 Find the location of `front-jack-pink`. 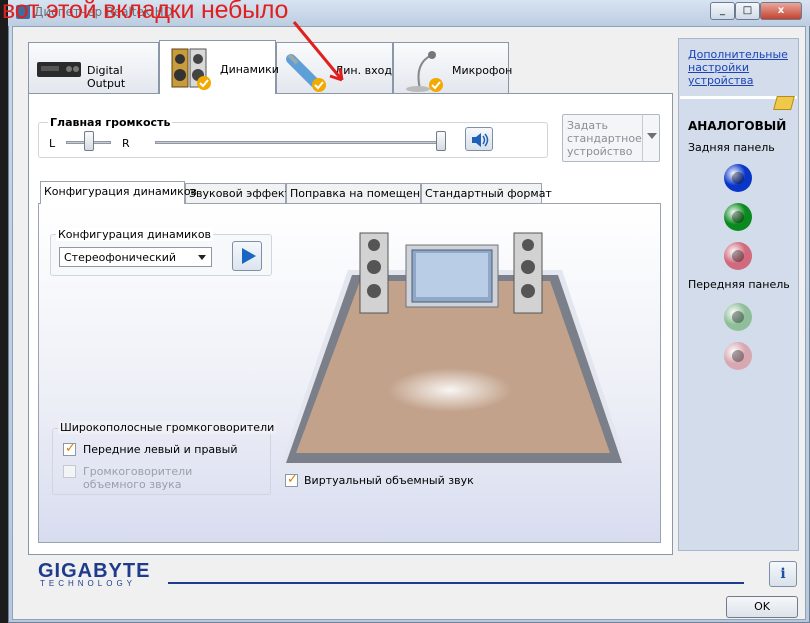

front-jack-pink is located at coordinates (738, 356).